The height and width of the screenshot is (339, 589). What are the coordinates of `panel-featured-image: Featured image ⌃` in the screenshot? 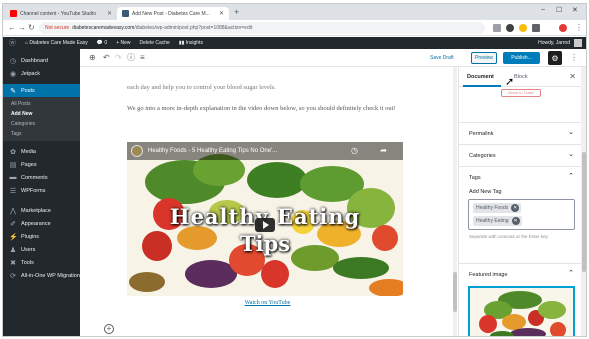 It's located at (520, 274).